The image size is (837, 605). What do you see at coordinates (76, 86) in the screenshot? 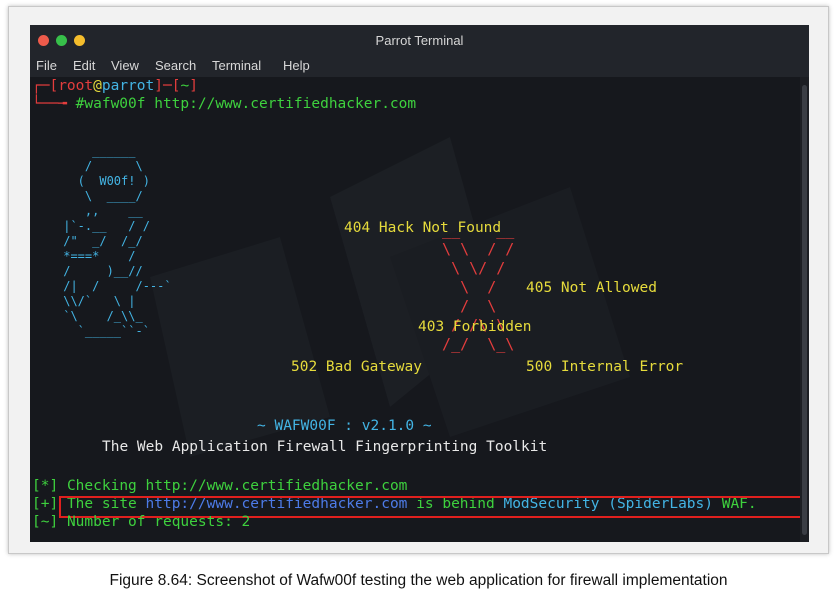
I see `prompt-user: root` at bounding box center [76, 86].